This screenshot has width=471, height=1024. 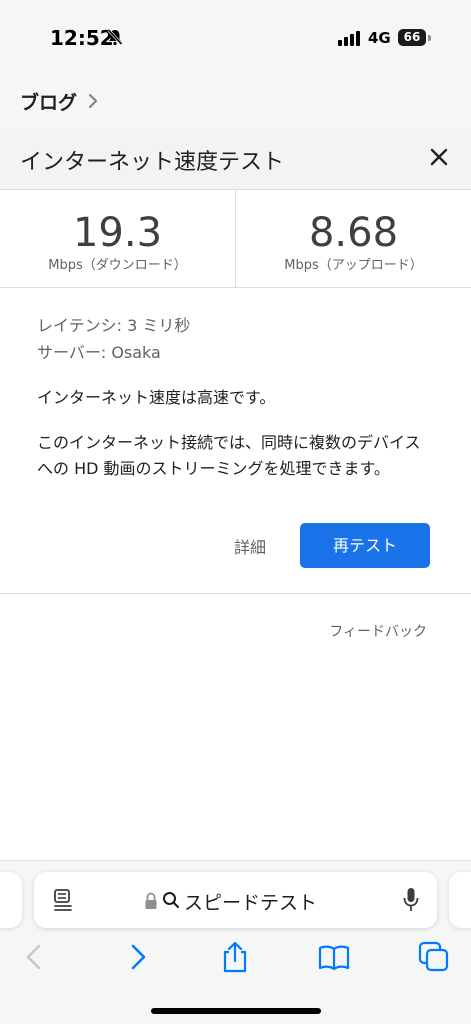 I want to click on lock-icon, so click(x=151, y=900).